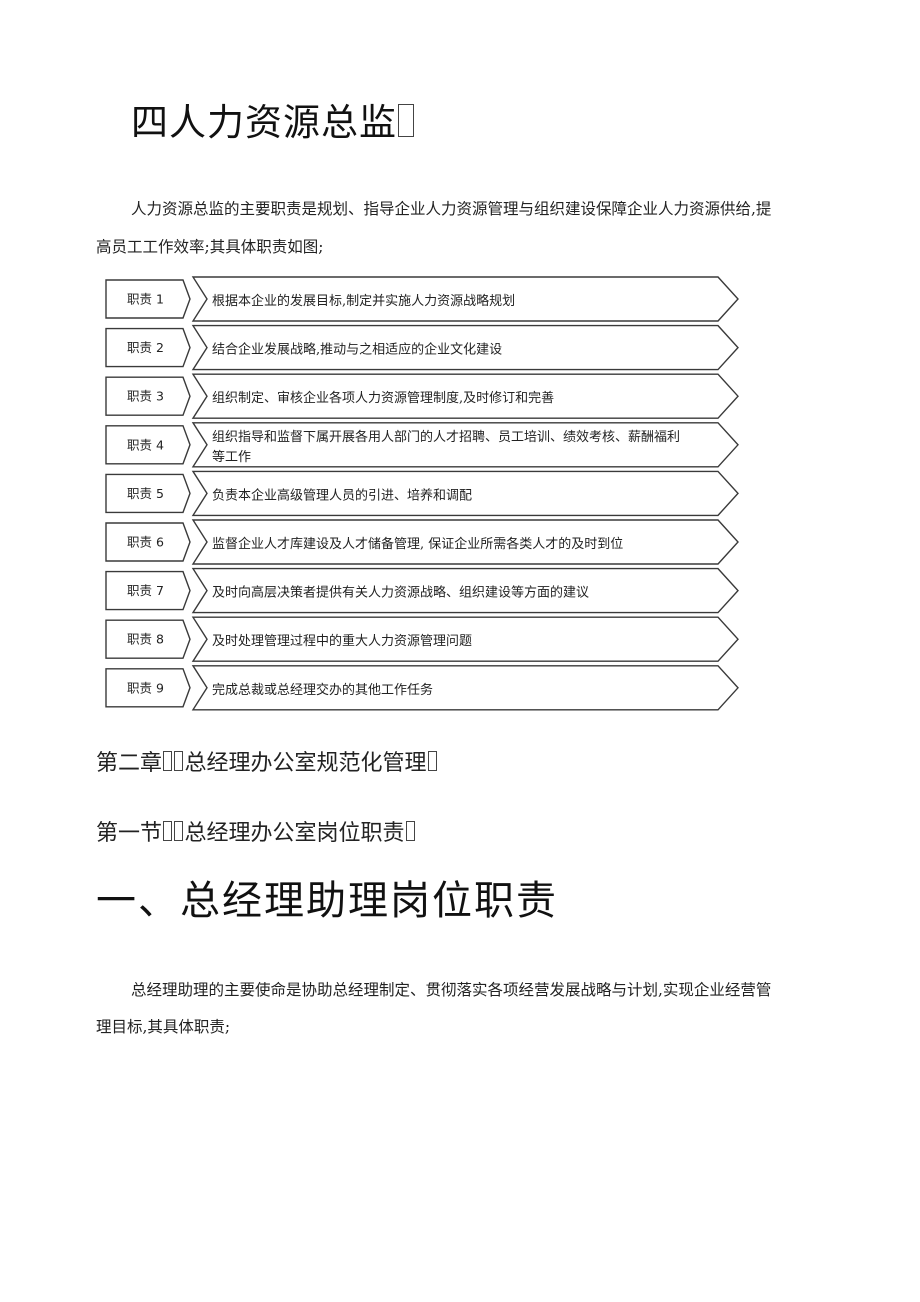 The image size is (920, 1302). I want to click on intro-paragraph-line-2: 高员工工作效率;其具体职责如图;, so click(210, 247).